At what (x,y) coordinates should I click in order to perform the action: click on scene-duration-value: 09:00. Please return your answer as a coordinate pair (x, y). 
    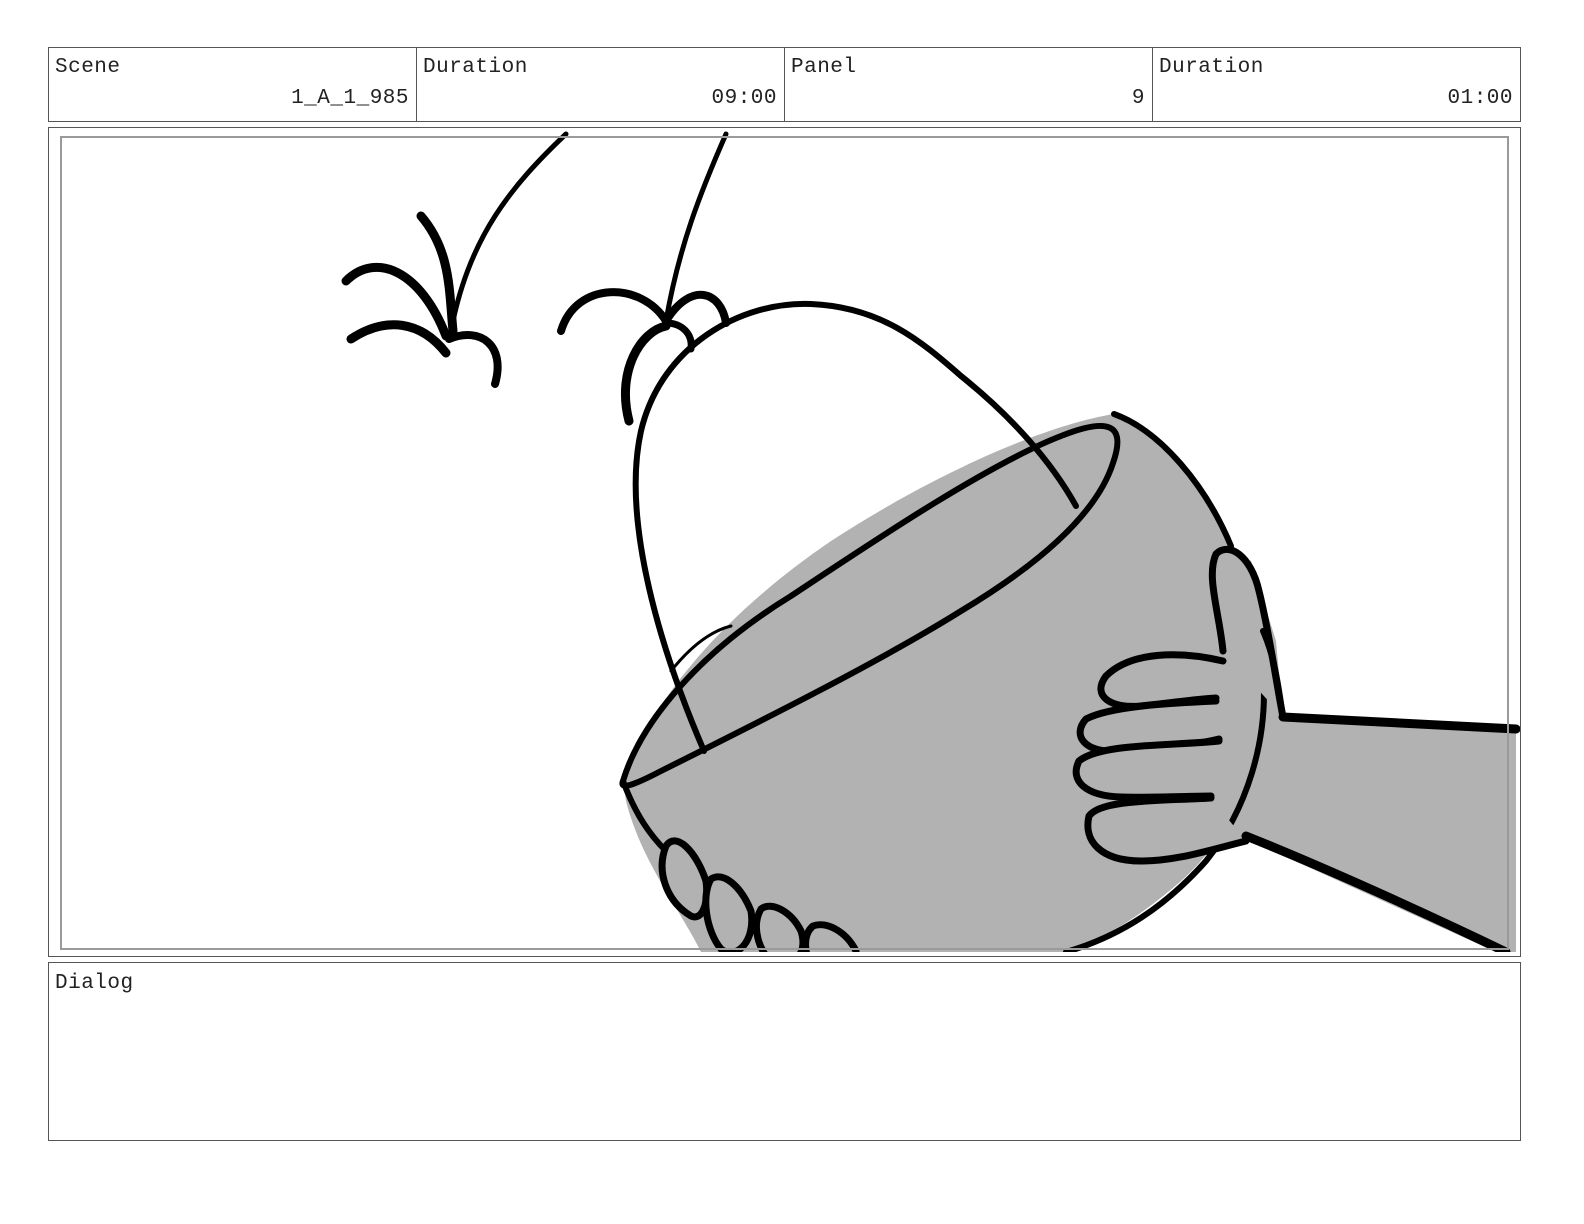
    Looking at the image, I should click on (744, 98).